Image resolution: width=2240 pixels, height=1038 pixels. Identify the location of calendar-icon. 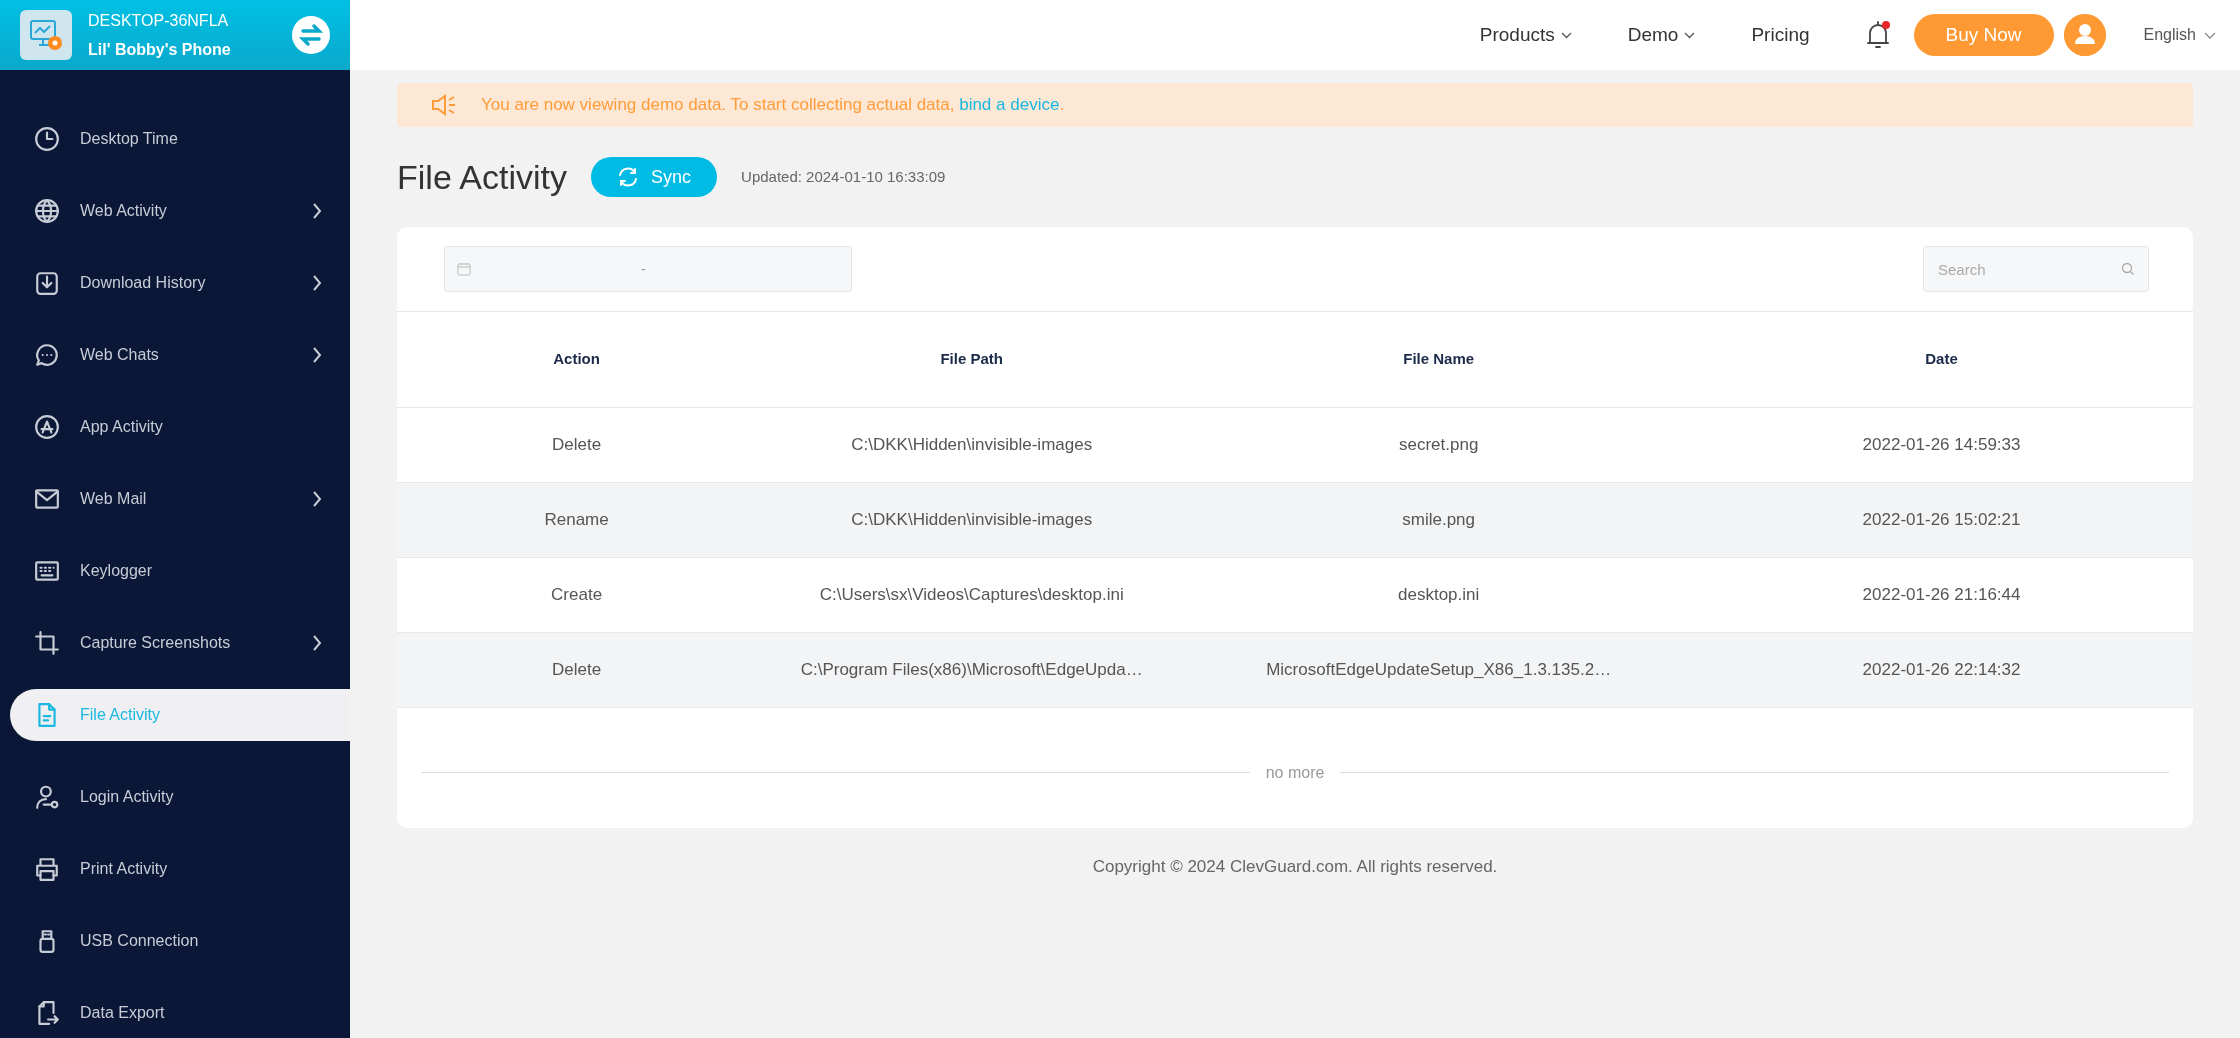
(464, 269).